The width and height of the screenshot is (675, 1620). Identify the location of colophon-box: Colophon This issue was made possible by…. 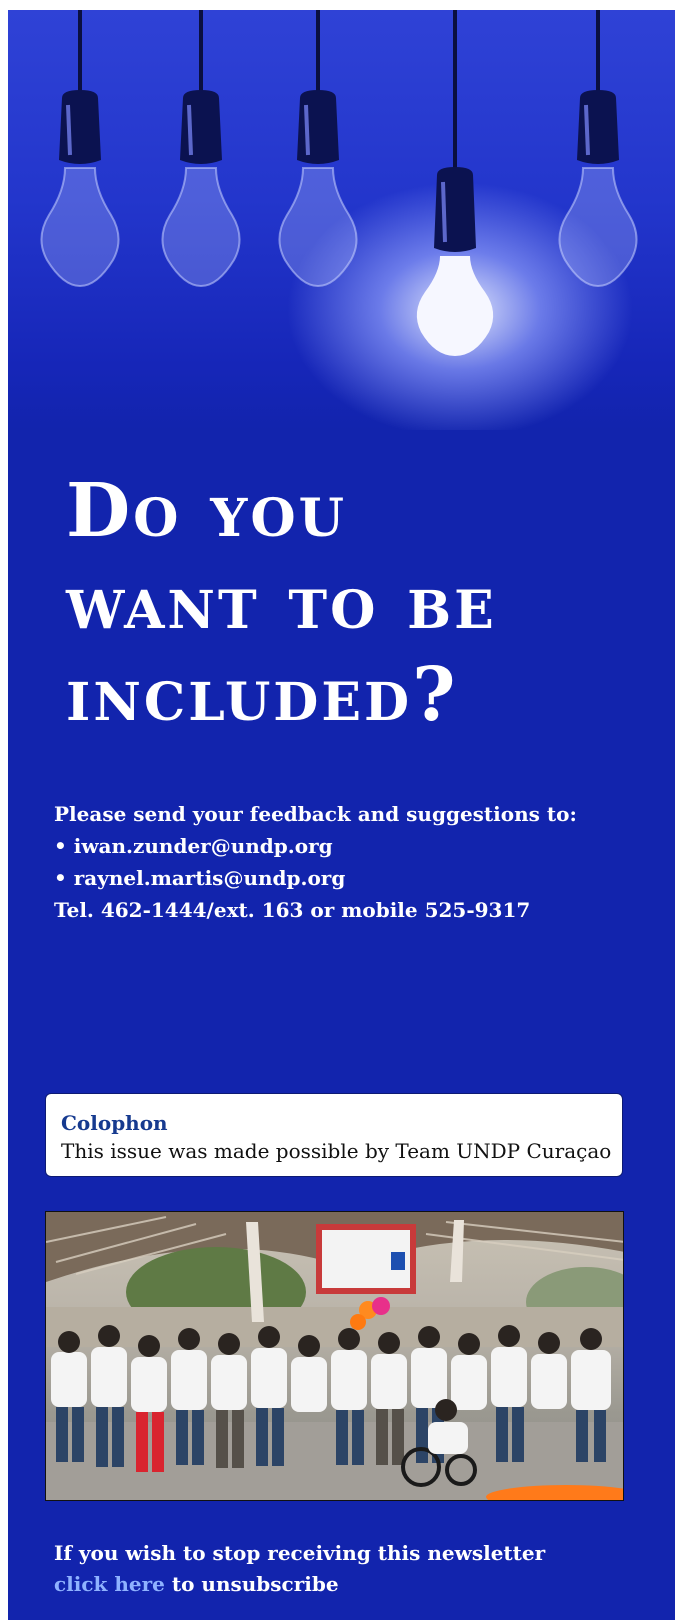
(334, 1135).